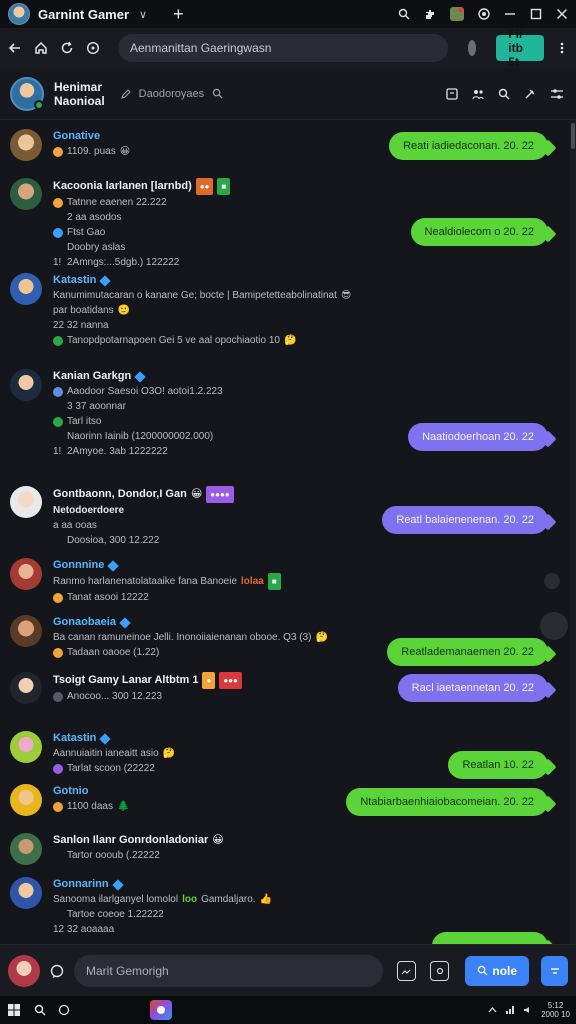 Image resolution: width=576 pixels, height=1024 pixels. I want to click on reply-bubble: Naatiodoerhoan 20. 22, so click(478, 437).